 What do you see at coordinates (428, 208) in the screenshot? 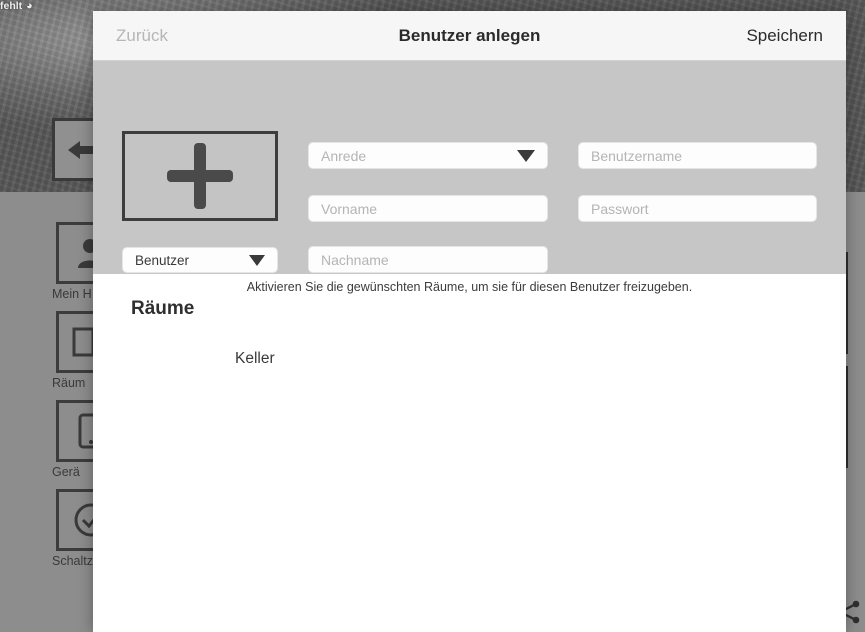
I see `first-name-input` at bounding box center [428, 208].